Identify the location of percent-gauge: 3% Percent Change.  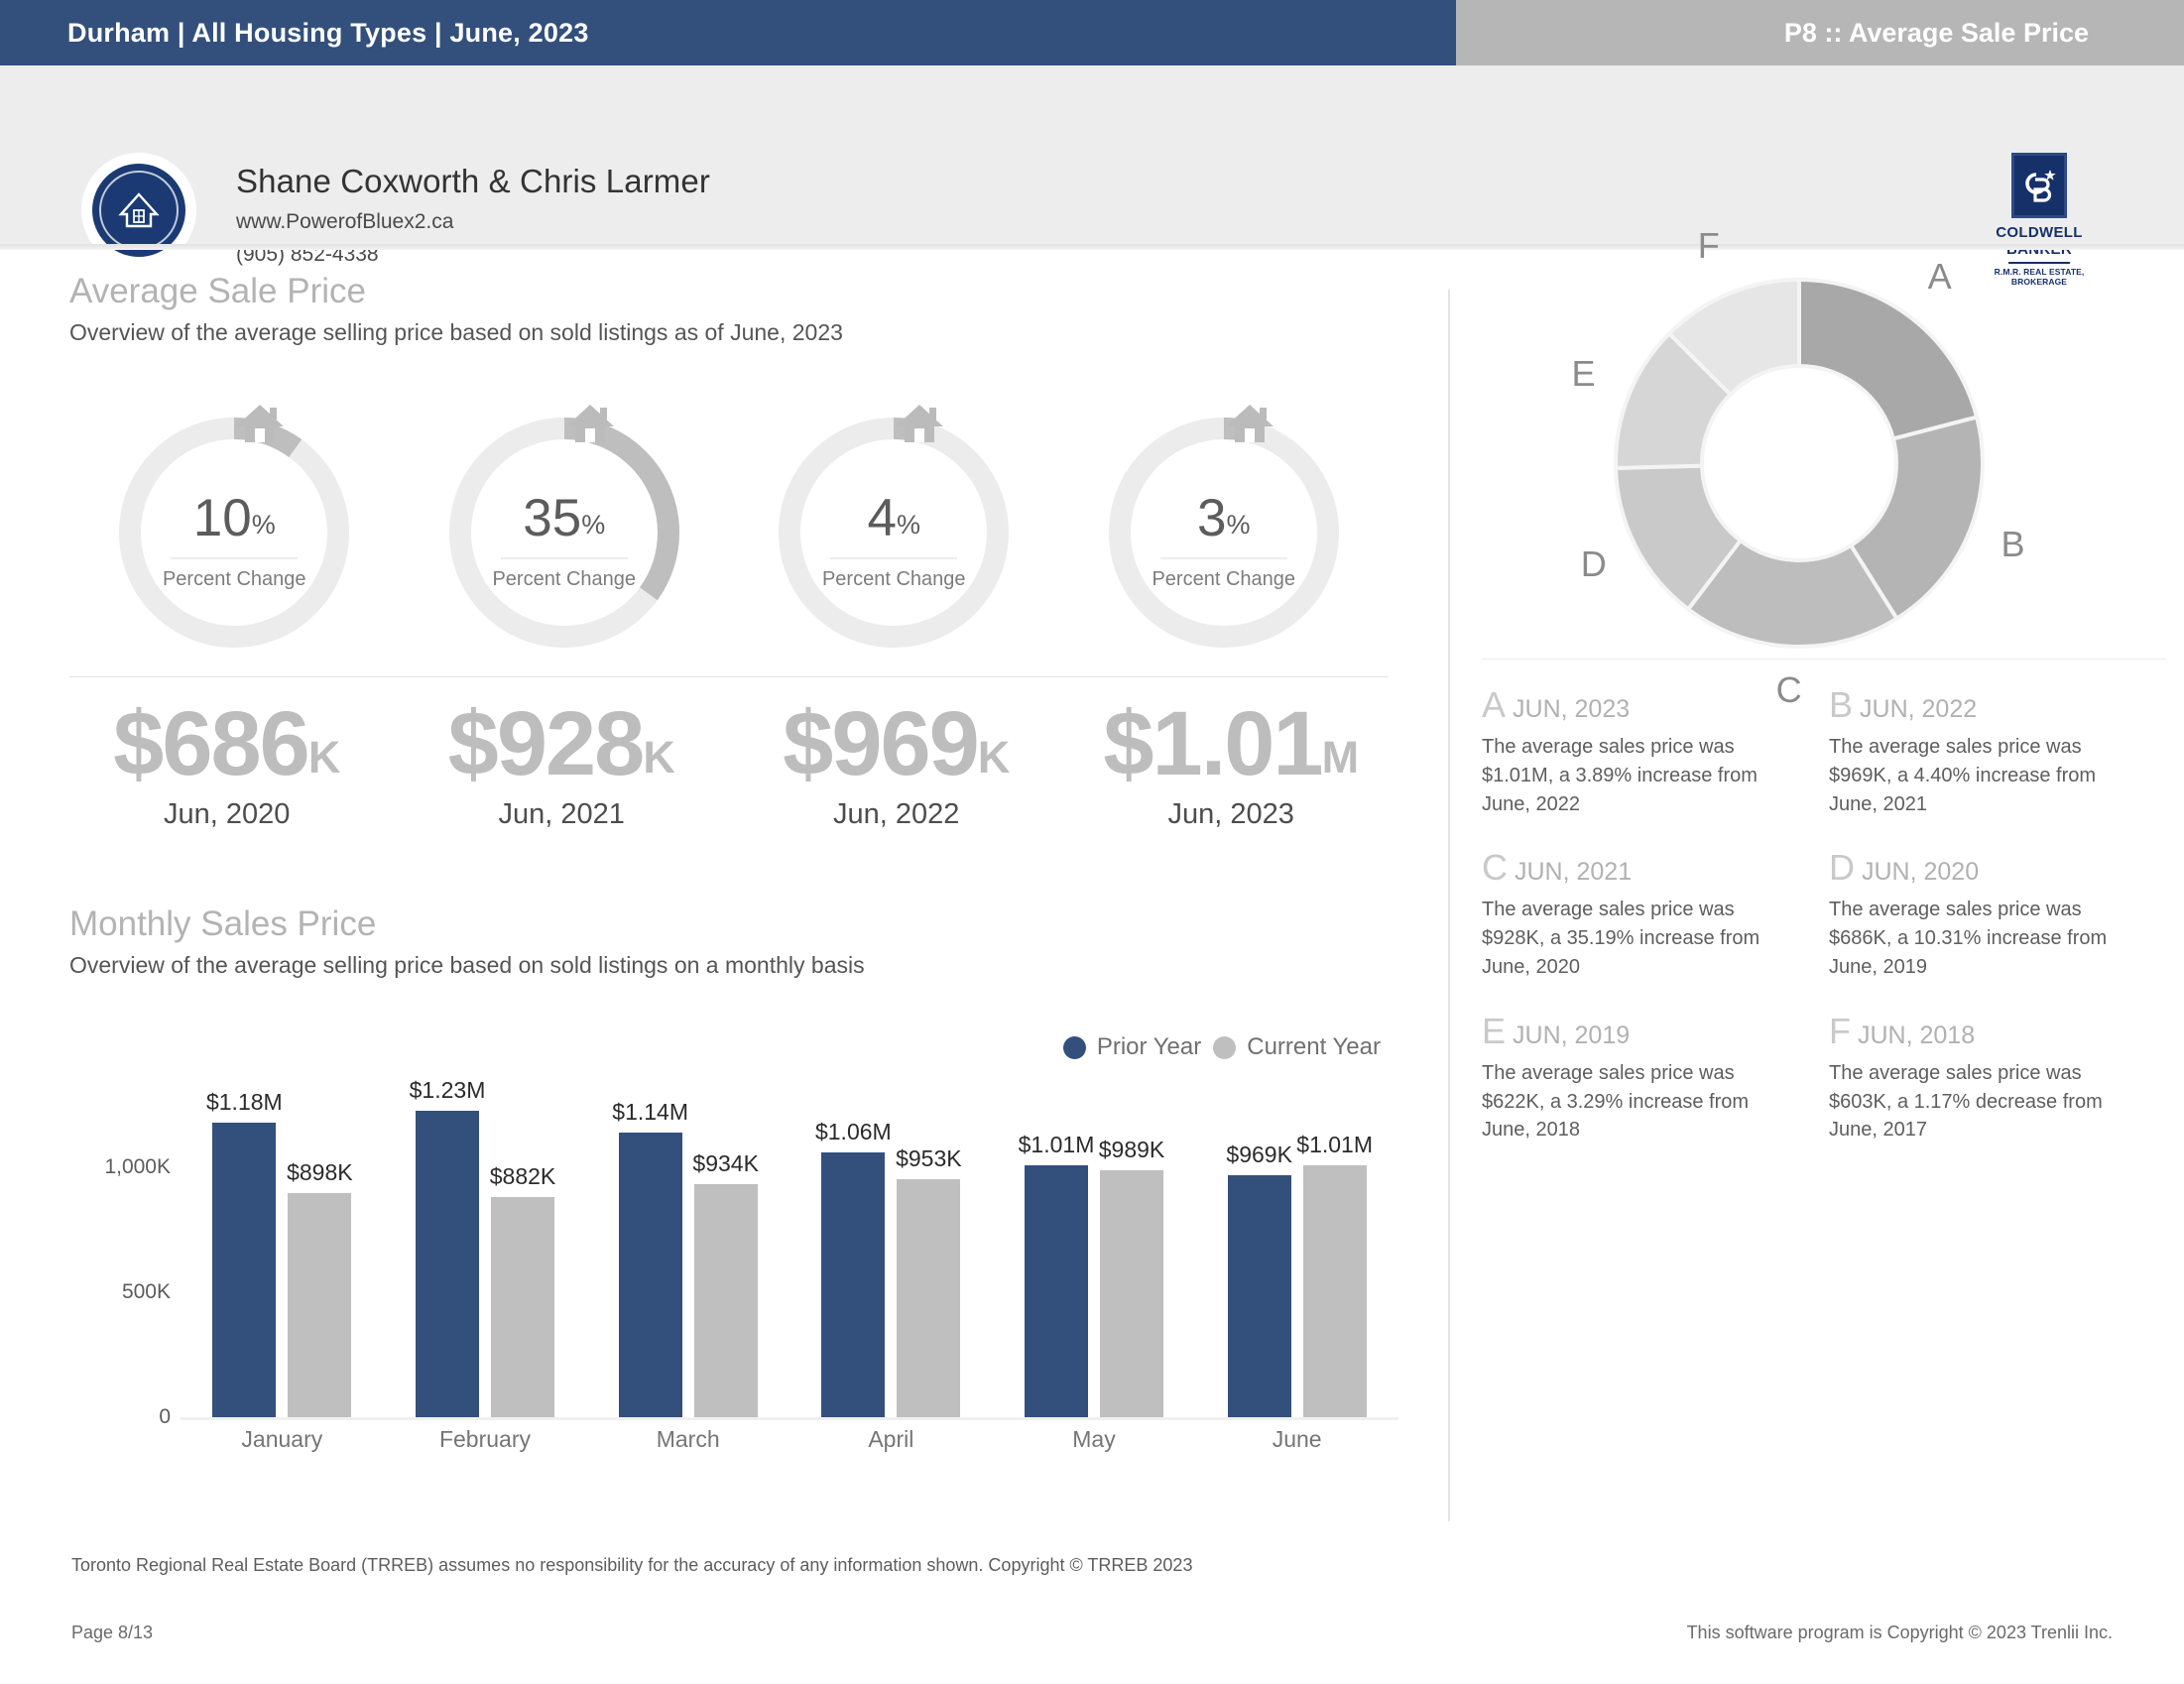
(1224, 531).